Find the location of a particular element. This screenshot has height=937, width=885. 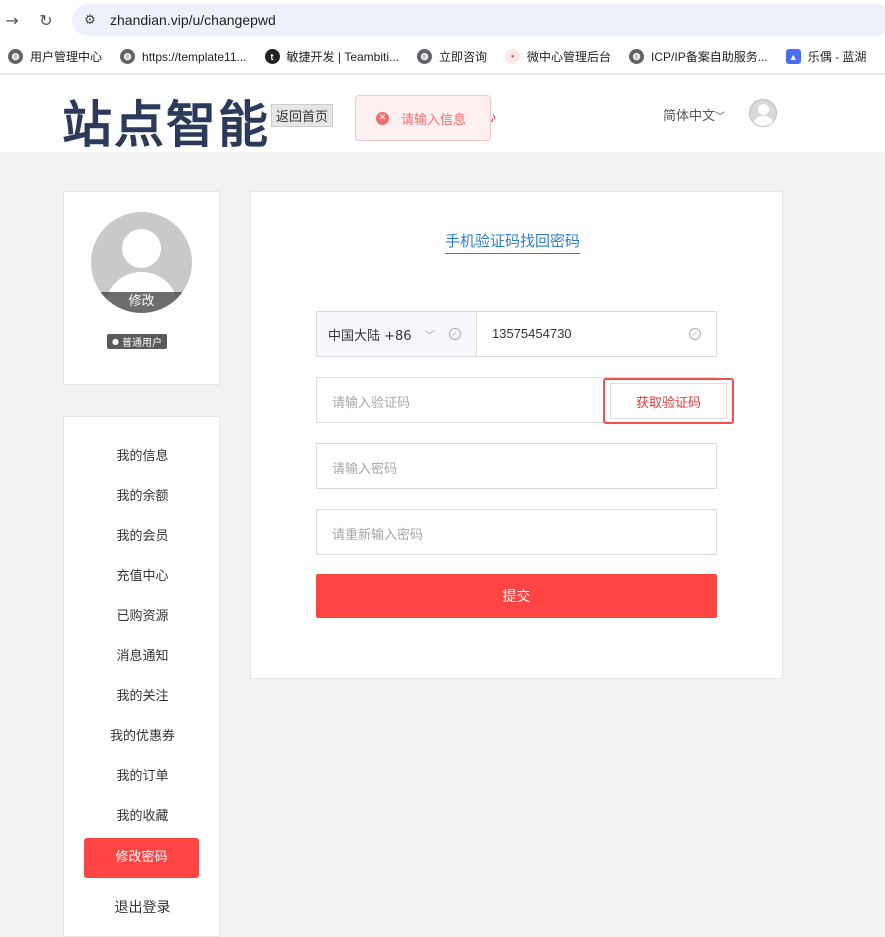

sidebar-item-orders: 我的订单 is located at coordinates (142, 777).